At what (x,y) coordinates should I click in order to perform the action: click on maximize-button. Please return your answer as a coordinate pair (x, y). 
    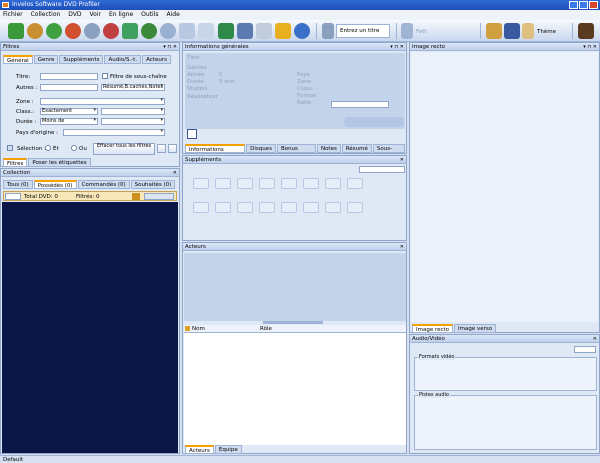
    Looking at the image, I should click on (583, 5).